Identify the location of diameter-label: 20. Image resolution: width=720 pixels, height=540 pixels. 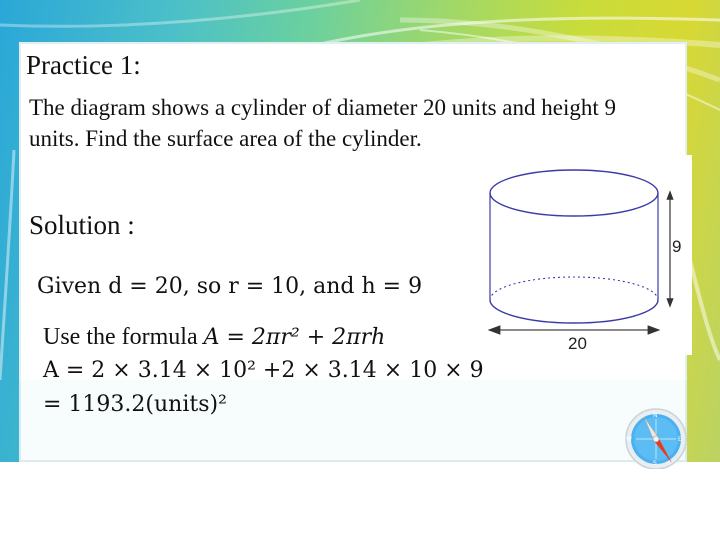
(577, 343).